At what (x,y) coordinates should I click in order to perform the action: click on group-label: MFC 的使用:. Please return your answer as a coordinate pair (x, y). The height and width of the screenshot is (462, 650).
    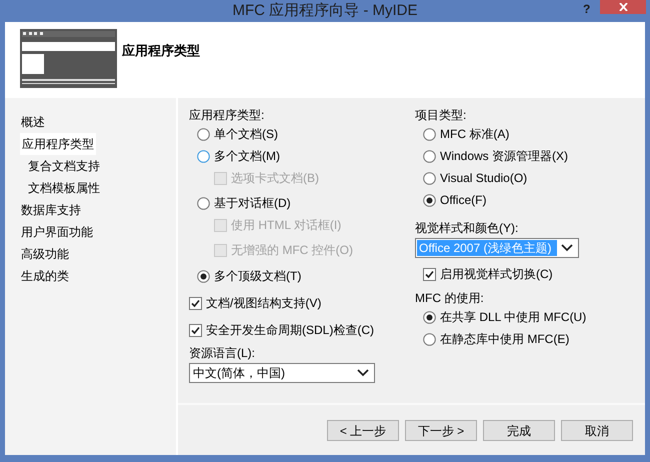
    Looking at the image, I should click on (450, 298).